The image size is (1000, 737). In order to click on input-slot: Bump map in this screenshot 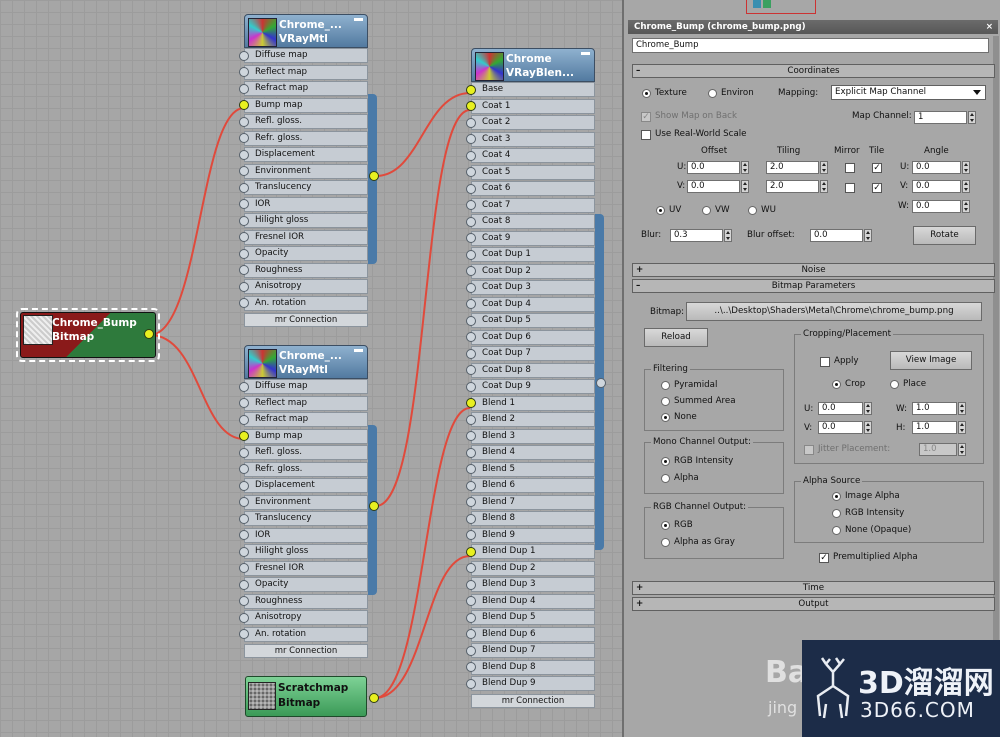, I will do `click(306, 436)`.